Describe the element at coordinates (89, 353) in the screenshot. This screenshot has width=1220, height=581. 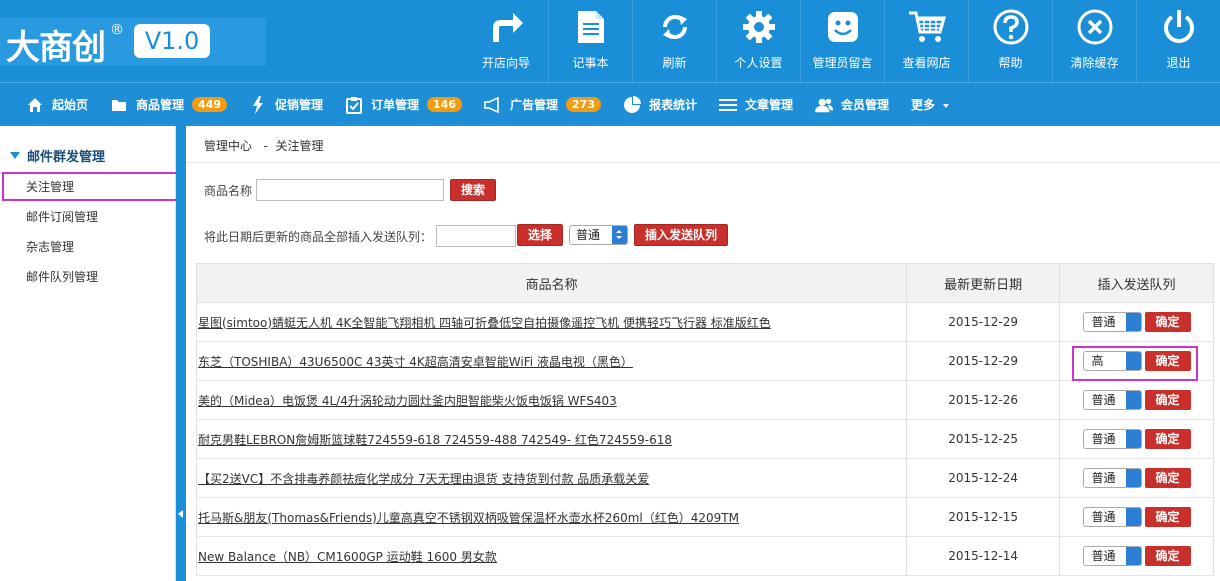
I see `sidebar: 邮件群发管理 关注管理 邮件订阅管理 杂志管理 邮件队列管理` at that location.